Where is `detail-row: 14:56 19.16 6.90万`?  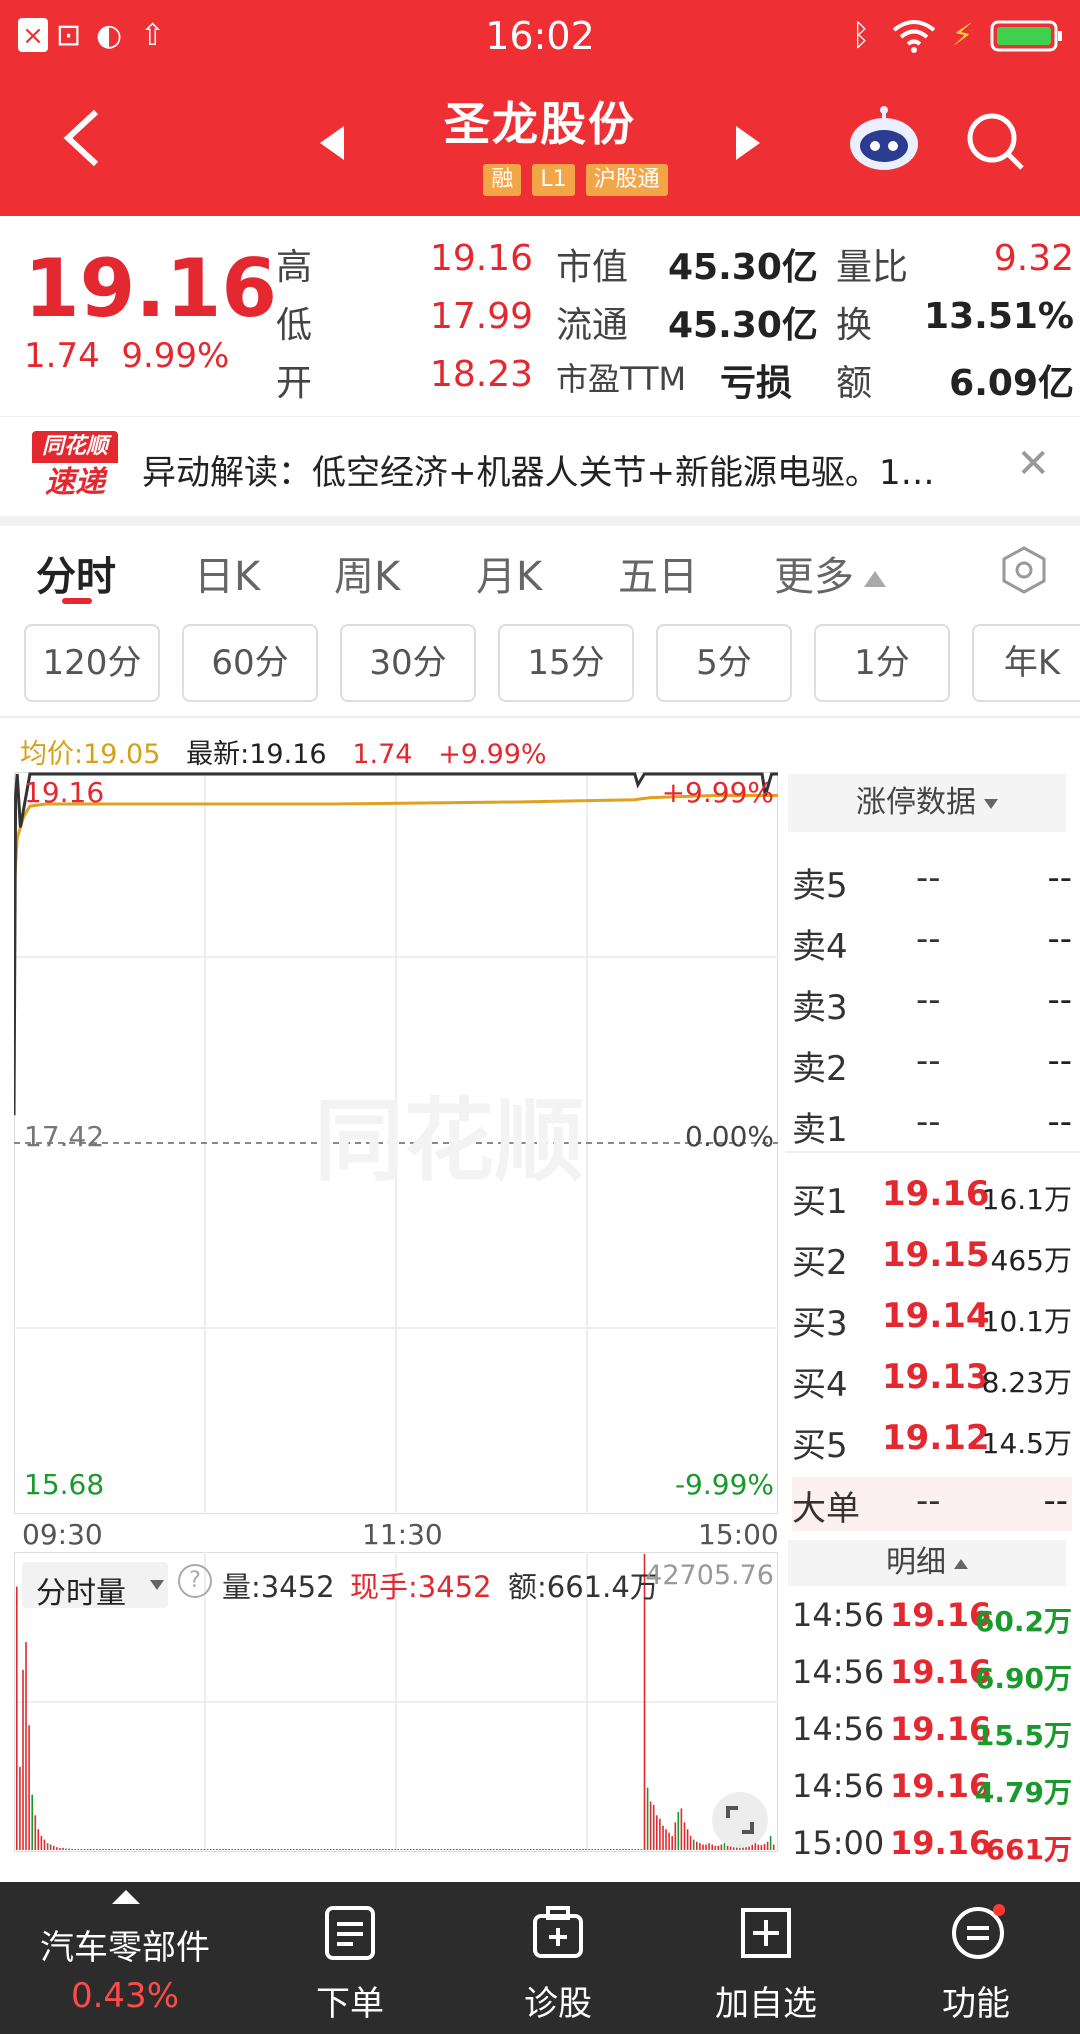 detail-row: 14:56 19.16 6.90万 is located at coordinates (934, 1675).